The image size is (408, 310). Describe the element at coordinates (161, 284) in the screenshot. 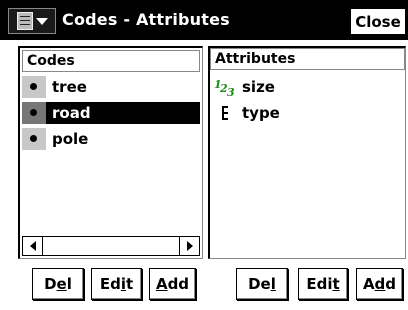

I see `btn-mnemonic: A` at that location.